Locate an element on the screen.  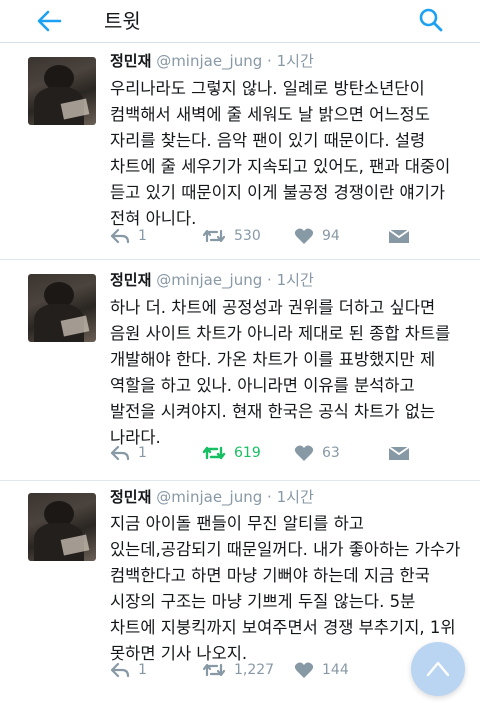
like-count: 94 is located at coordinates (331, 236).